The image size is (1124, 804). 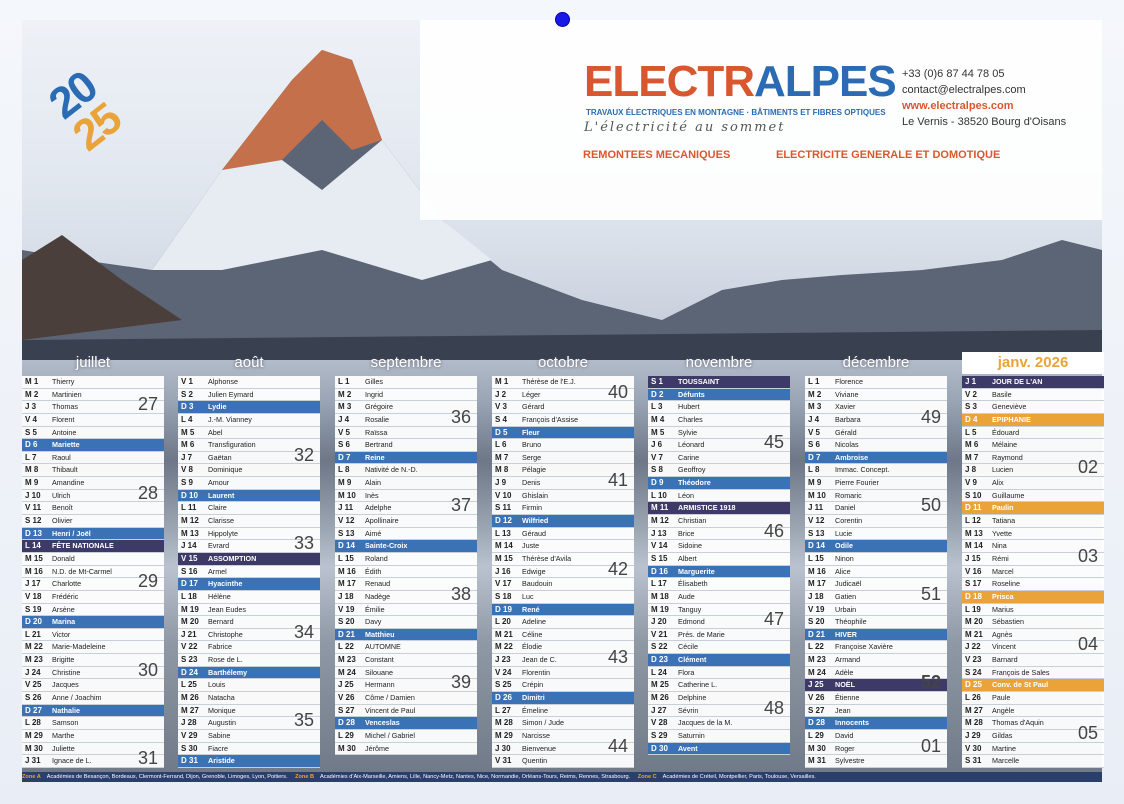 What do you see at coordinates (1006, 761) in the screenshot?
I see `day-saint: Marcelle` at bounding box center [1006, 761].